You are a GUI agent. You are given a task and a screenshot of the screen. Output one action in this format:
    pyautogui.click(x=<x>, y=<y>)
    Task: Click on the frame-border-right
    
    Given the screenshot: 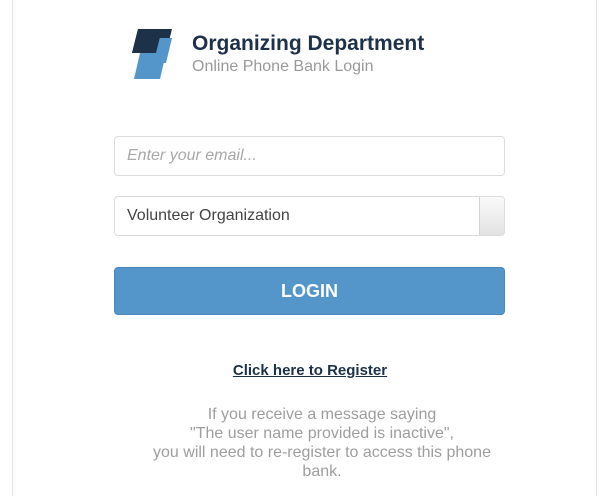 What is the action you would take?
    pyautogui.click(x=596, y=248)
    